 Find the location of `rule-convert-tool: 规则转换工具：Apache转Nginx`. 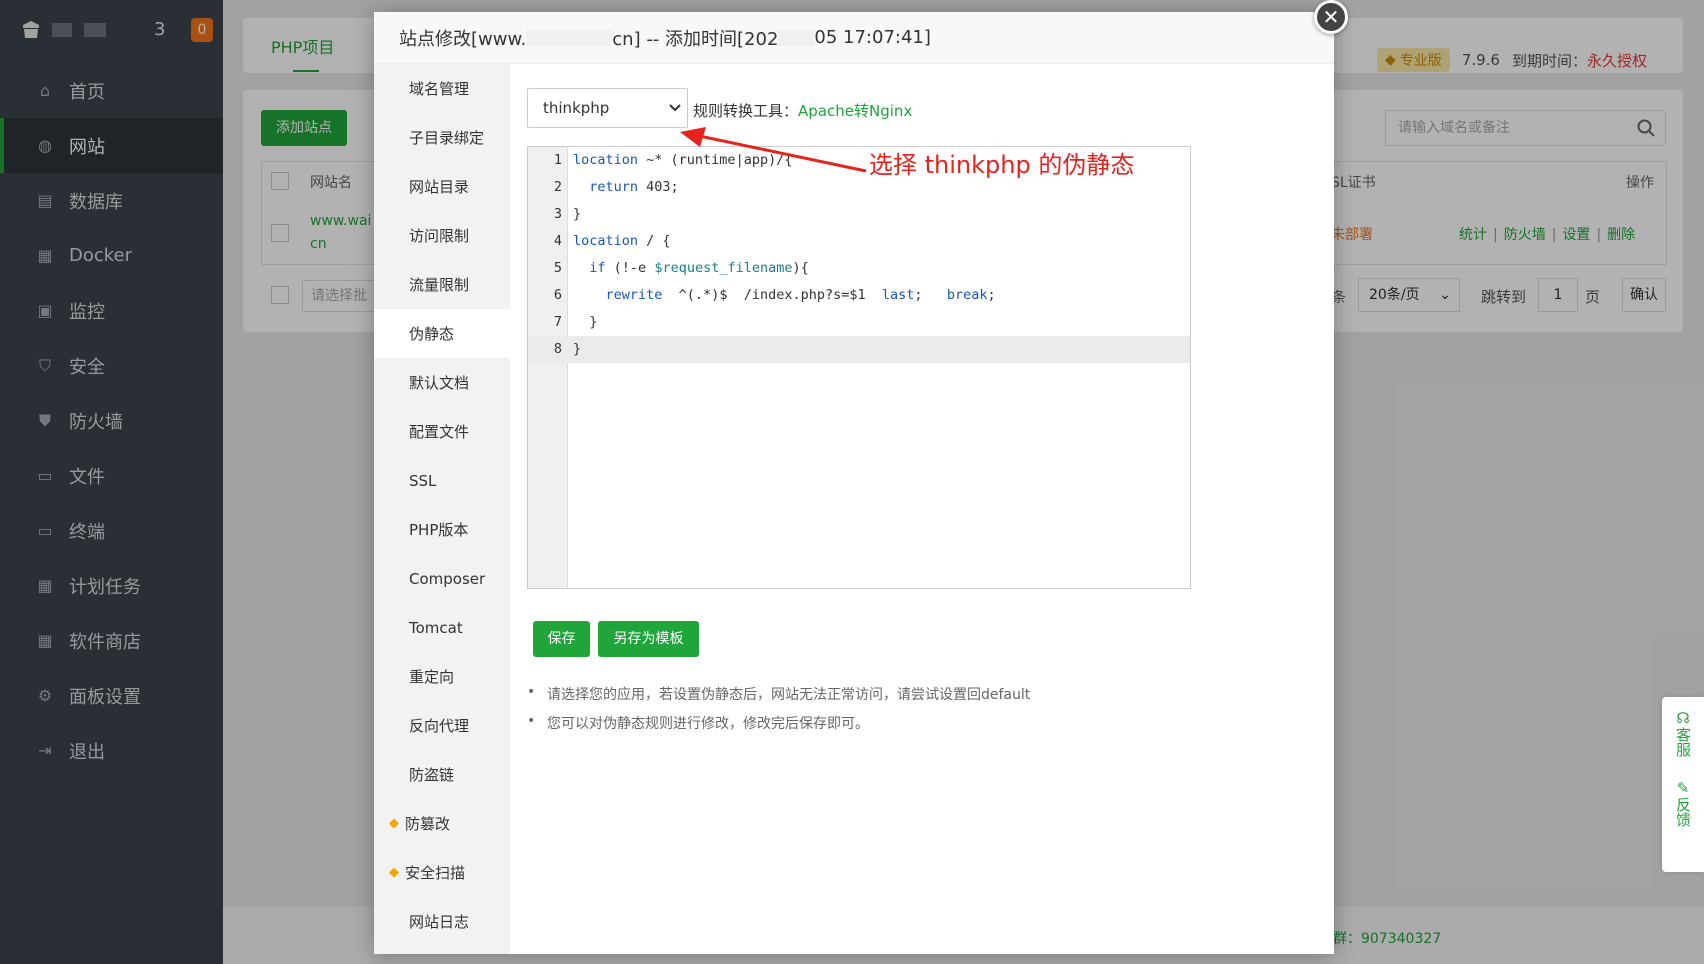

rule-convert-tool: 规则转换工具：Apache转Nginx is located at coordinates (802, 110).